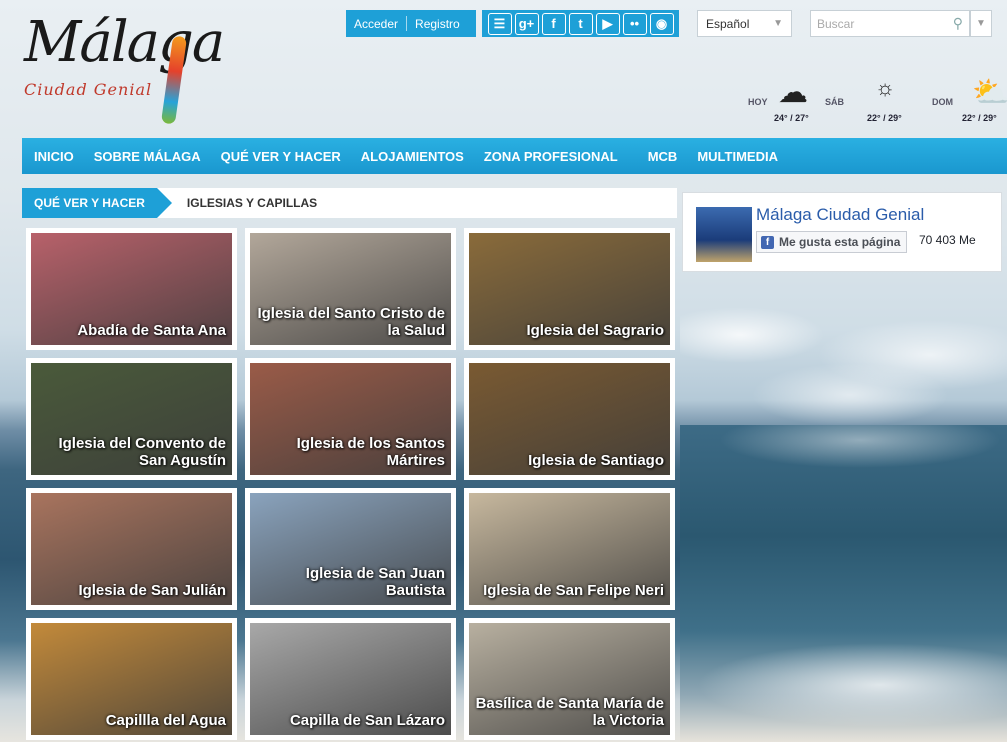 The height and width of the screenshot is (742, 1007). I want to click on language-select: Español ▼, so click(744, 23).